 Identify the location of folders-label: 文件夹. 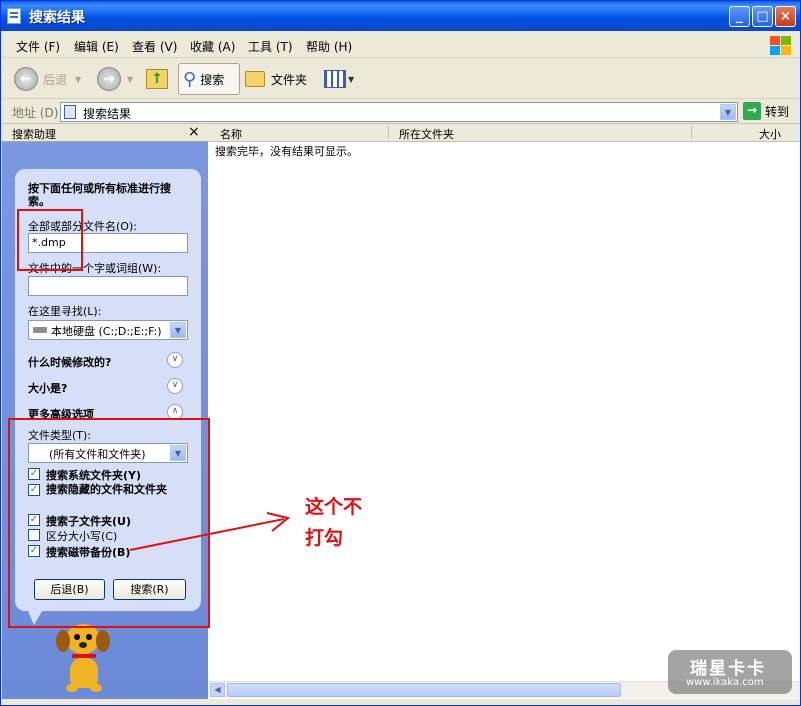
(289, 79).